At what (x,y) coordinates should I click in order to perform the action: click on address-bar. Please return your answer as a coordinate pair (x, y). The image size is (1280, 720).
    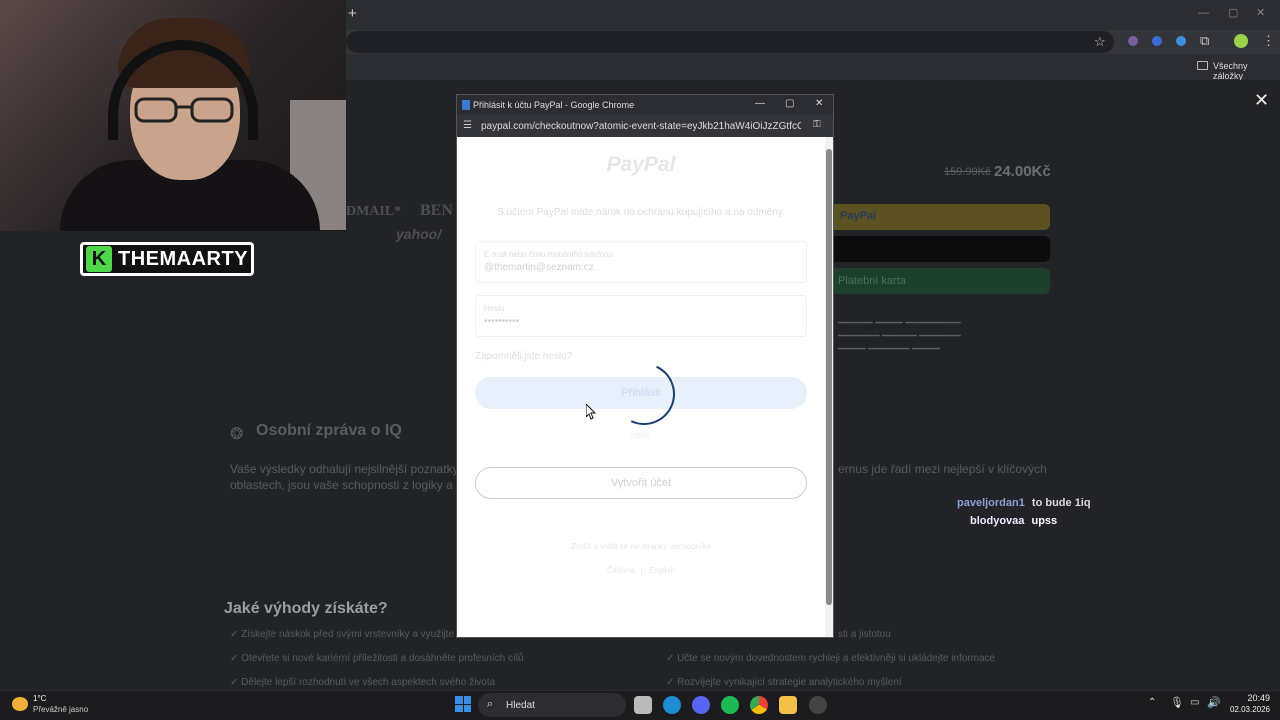
    Looking at the image, I should click on (730, 42).